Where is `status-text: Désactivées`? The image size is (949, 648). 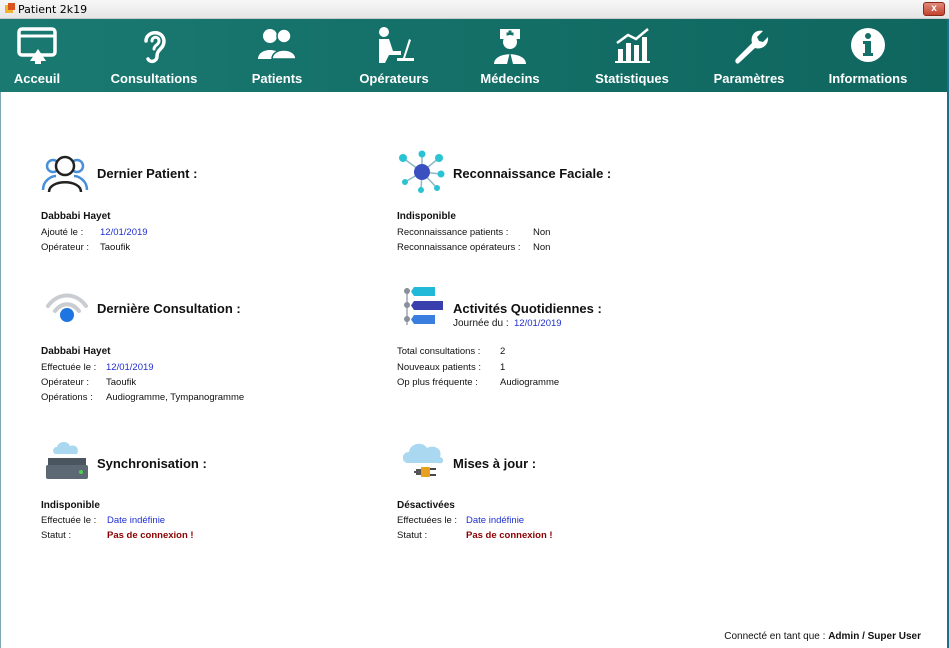
status-text: Désactivées is located at coordinates (426, 505).